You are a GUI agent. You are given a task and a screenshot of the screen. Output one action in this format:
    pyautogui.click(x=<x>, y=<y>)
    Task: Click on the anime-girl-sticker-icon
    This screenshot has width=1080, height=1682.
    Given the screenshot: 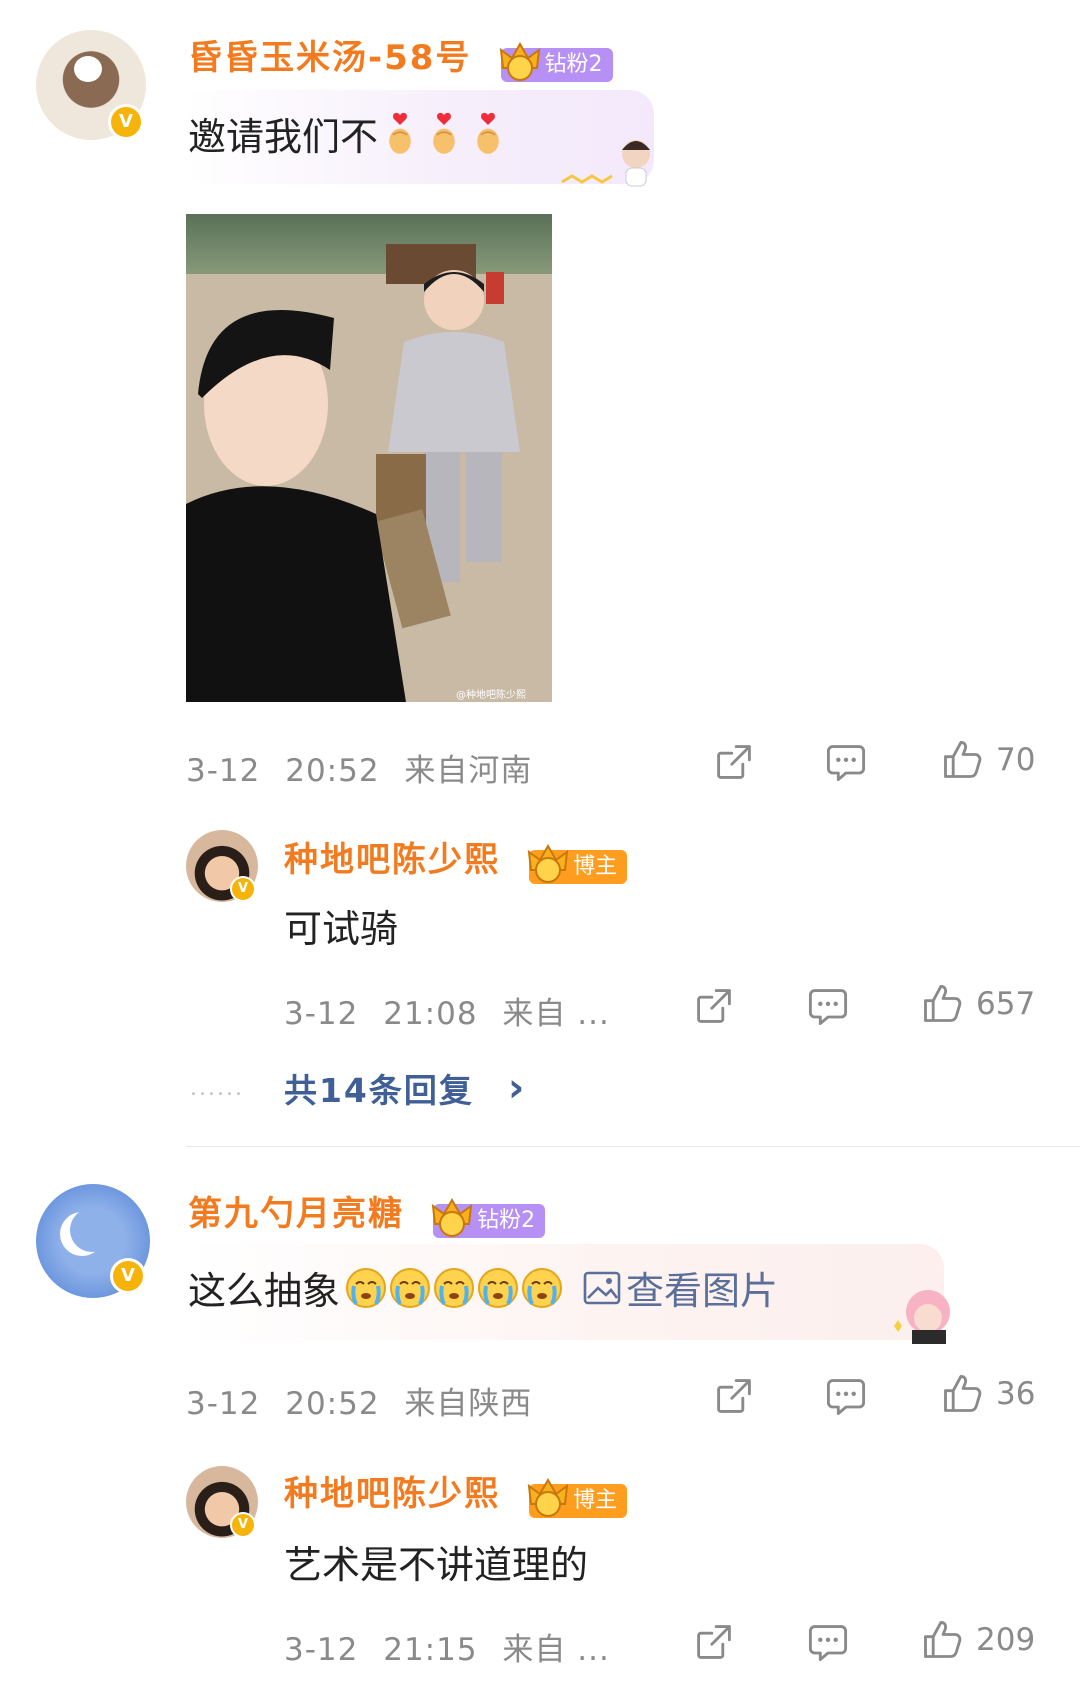 What is the action you would take?
    pyautogui.click(x=922, y=1317)
    